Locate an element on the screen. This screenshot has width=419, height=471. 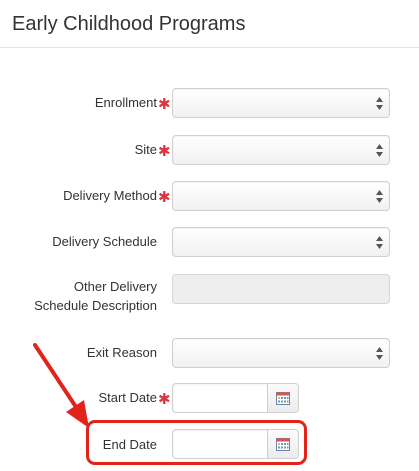
start-date-field is located at coordinates (235, 398).